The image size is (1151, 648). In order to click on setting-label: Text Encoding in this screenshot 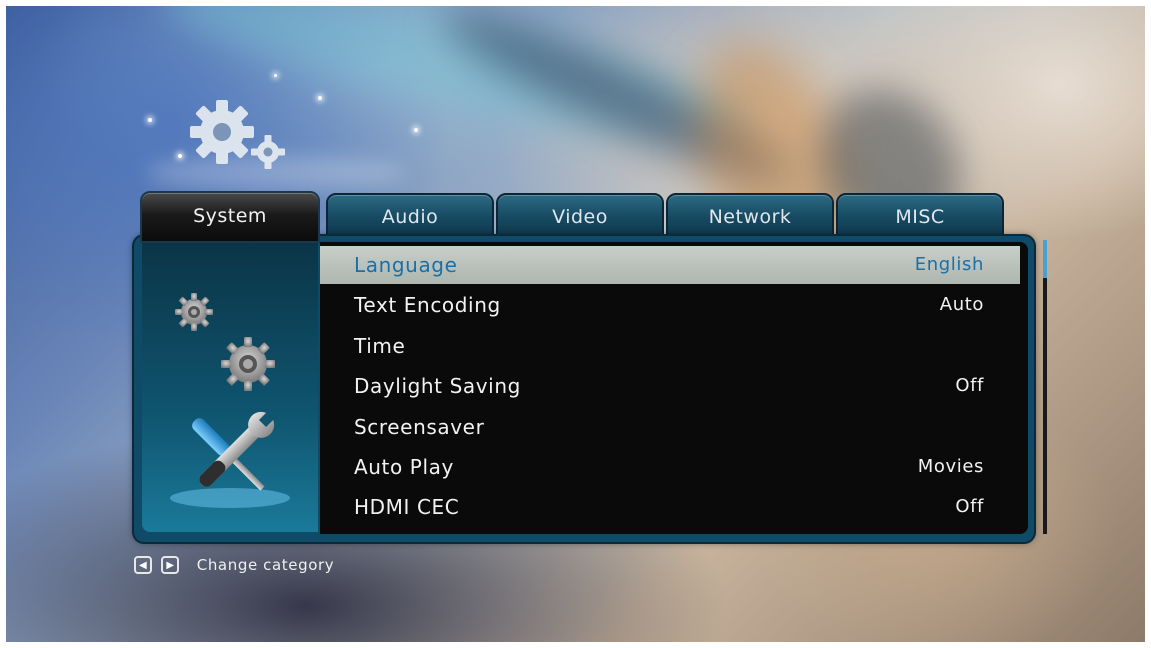, I will do `click(427, 305)`.